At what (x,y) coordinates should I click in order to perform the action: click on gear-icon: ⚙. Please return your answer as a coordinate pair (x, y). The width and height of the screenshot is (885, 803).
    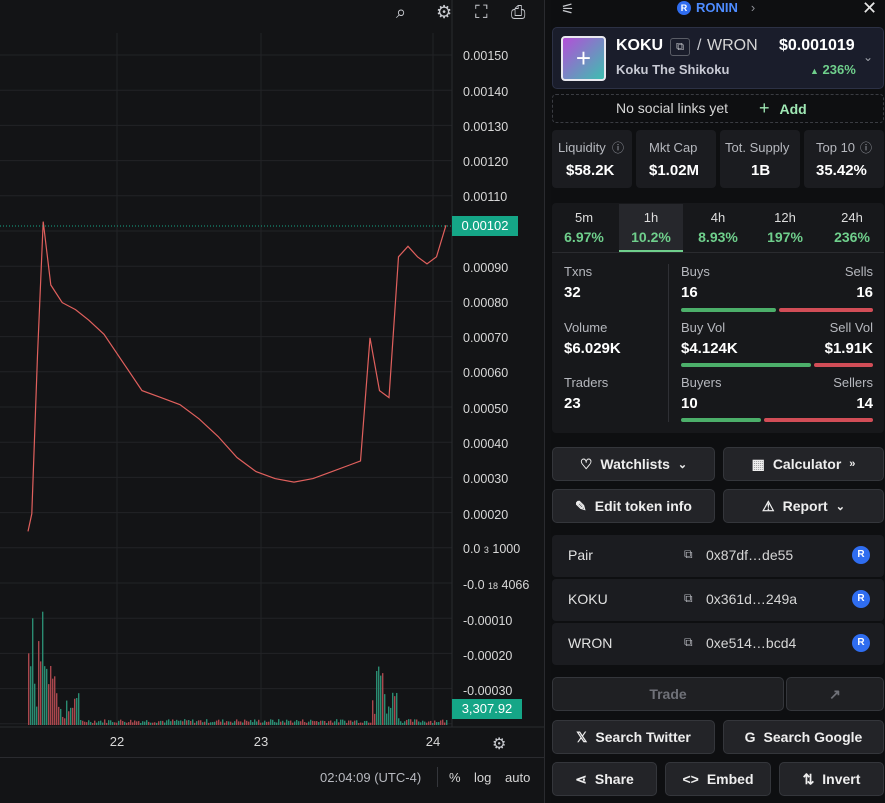
    Looking at the image, I should click on (444, 12).